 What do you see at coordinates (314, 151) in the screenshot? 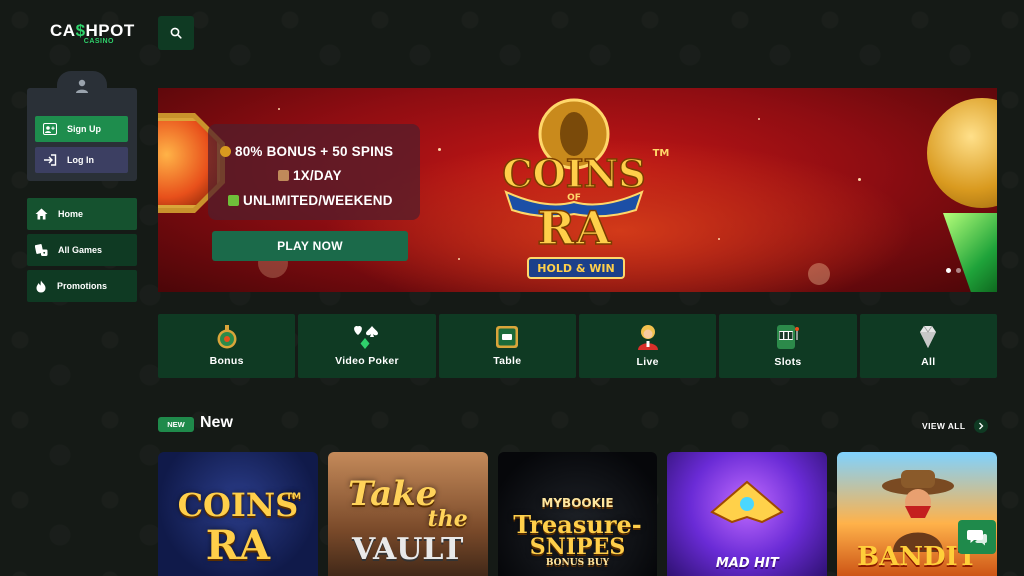
I see `promo-text: 80% BONUS + 50 SPINS` at bounding box center [314, 151].